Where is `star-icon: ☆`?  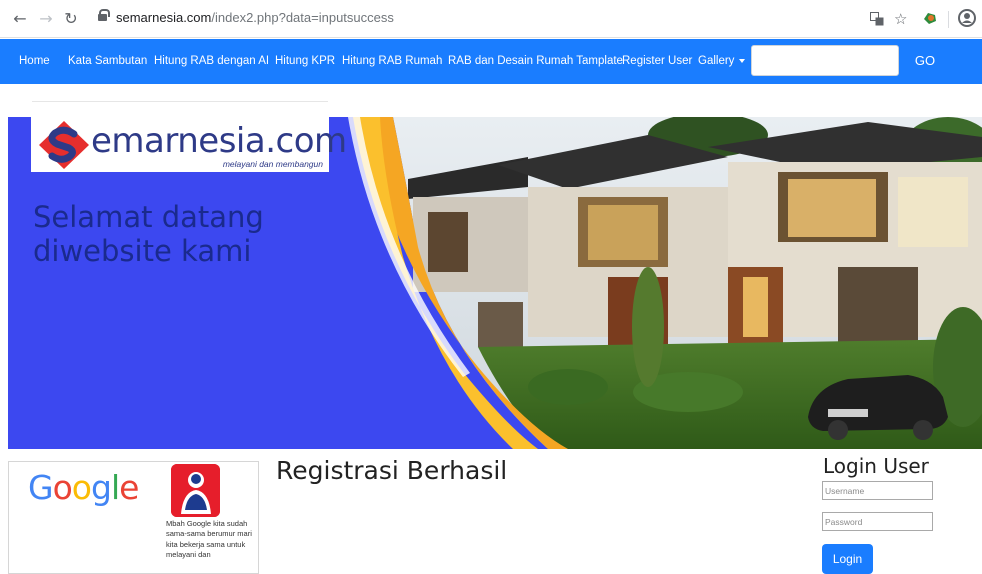 star-icon: ☆ is located at coordinates (900, 19).